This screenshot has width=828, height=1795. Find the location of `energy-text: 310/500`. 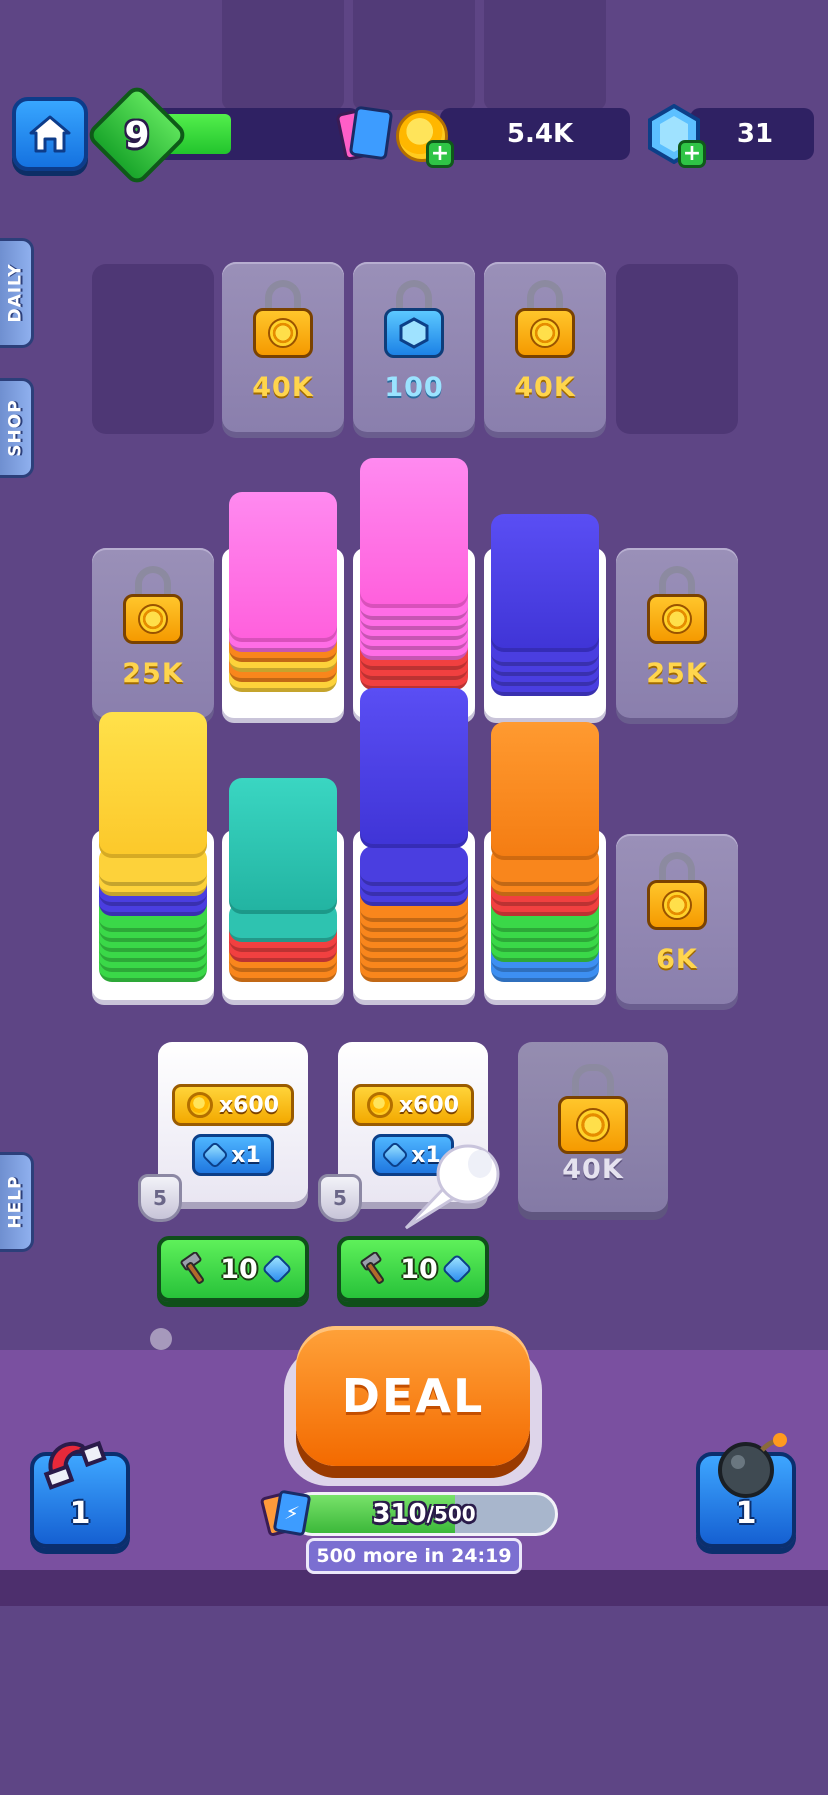

energy-text: 310/500 is located at coordinates (424, 1514).